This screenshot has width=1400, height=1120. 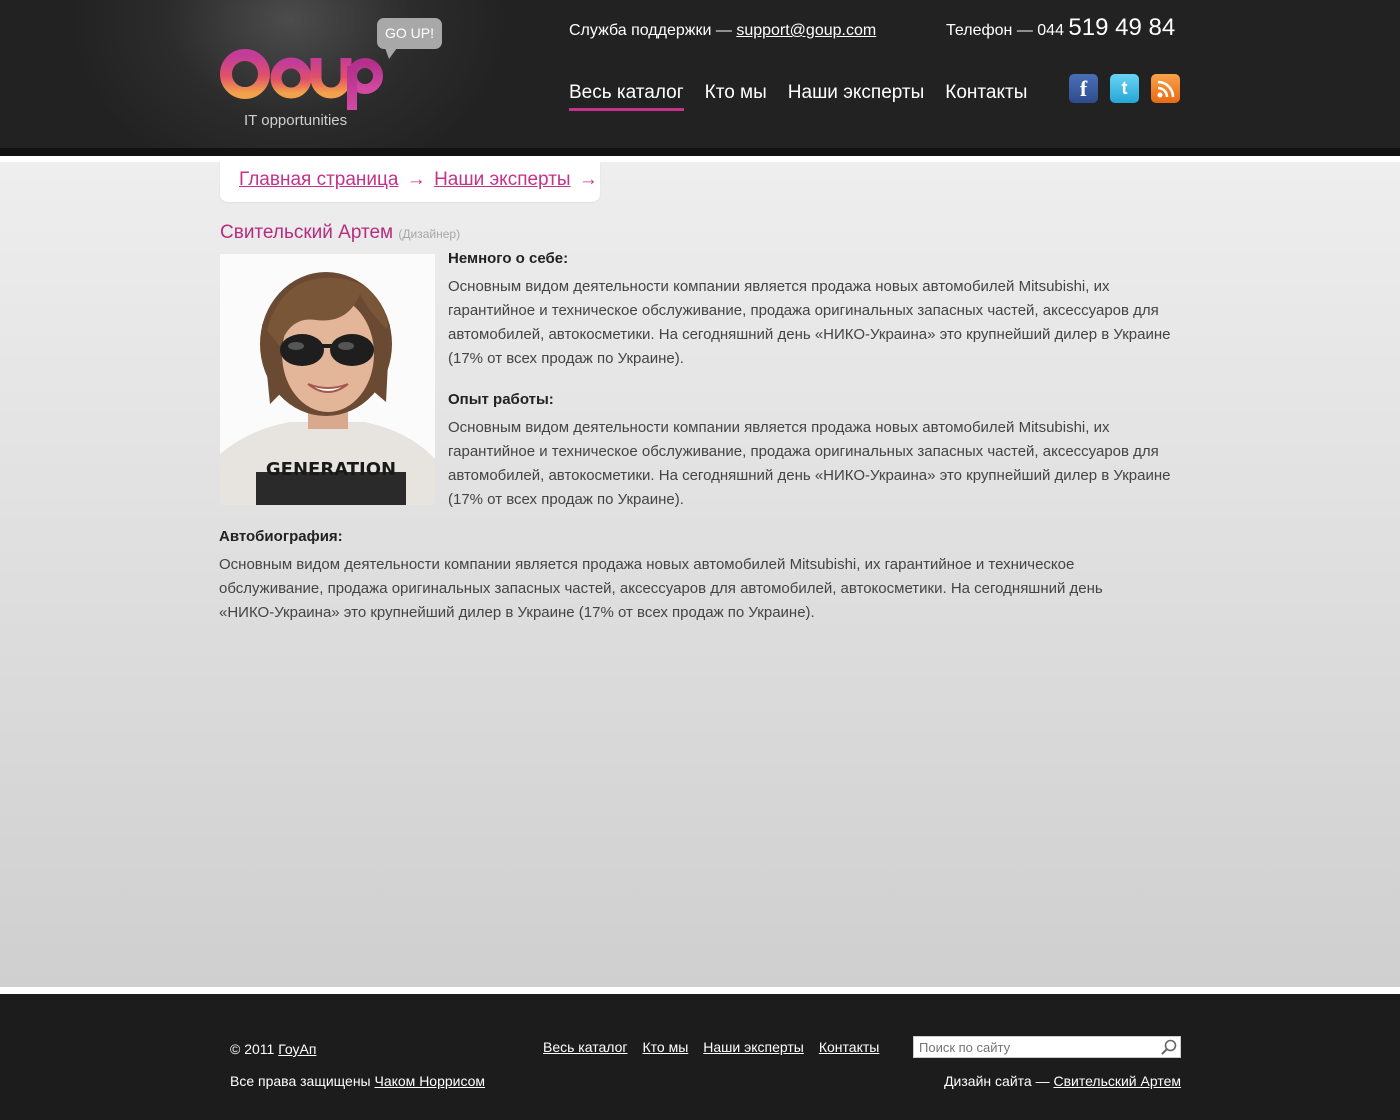 I want to click on goup-logo-graphic, so click(x=301, y=79).